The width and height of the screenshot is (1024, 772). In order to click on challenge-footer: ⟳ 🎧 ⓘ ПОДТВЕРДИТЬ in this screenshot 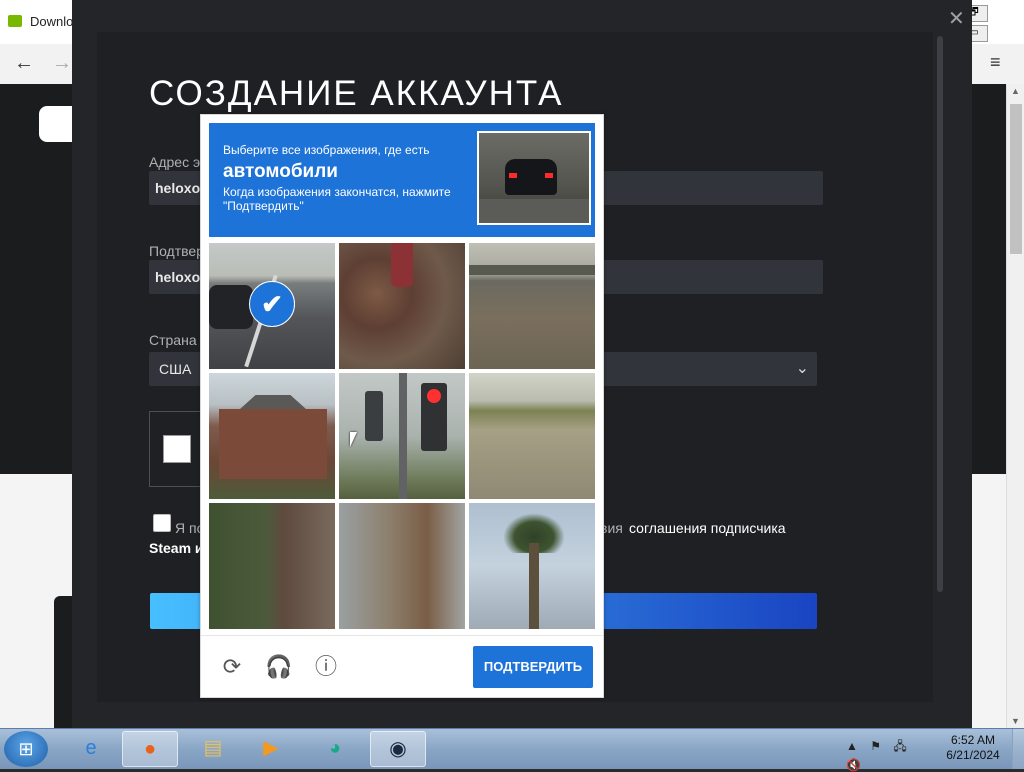, I will do `click(402, 666)`.